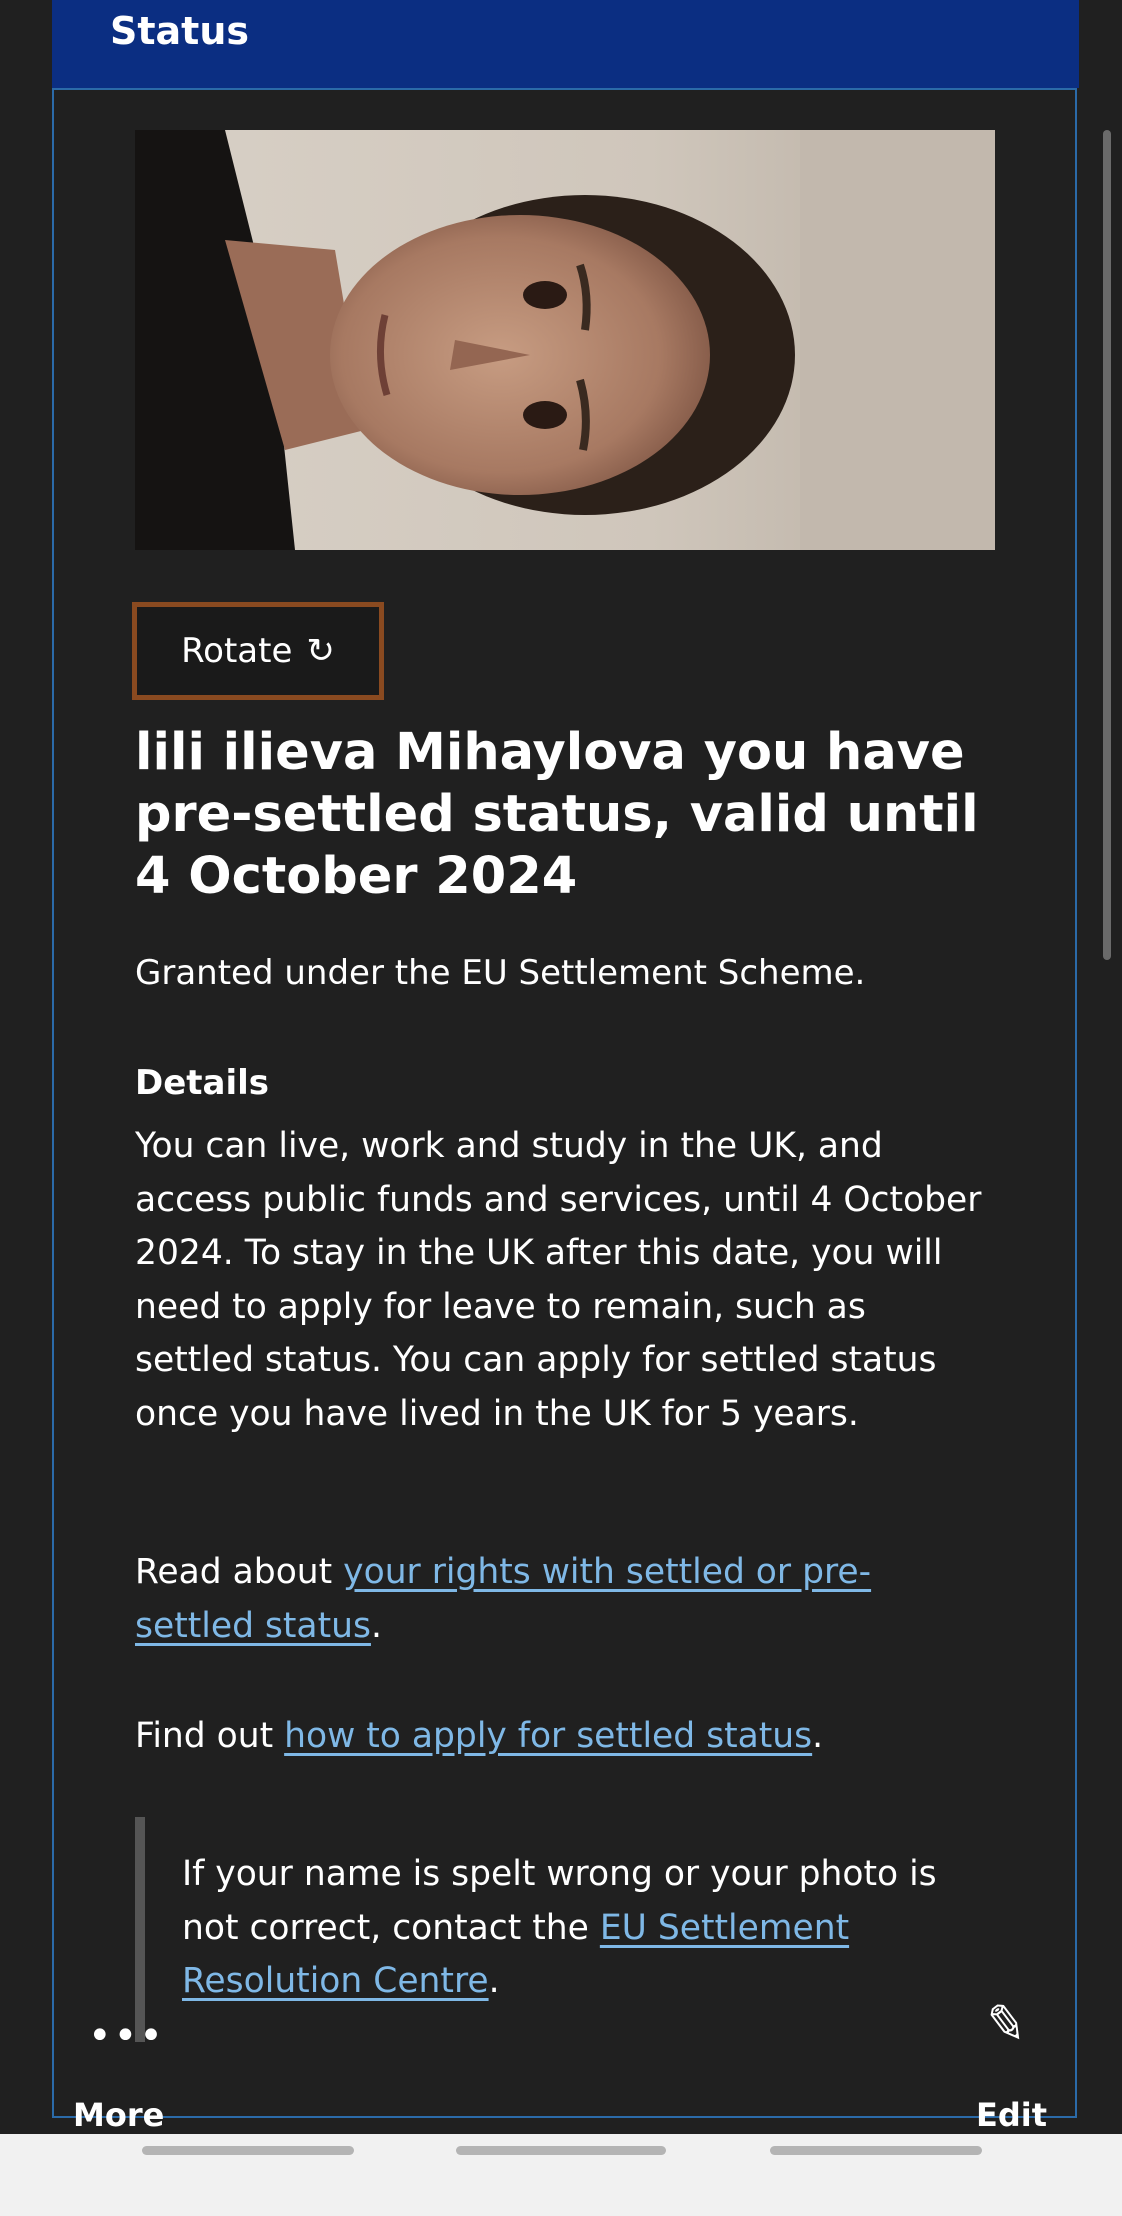  What do you see at coordinates (202, 1083) in the screenshot?
I see `details-heading: Details` at bounding box center [202, 1083].